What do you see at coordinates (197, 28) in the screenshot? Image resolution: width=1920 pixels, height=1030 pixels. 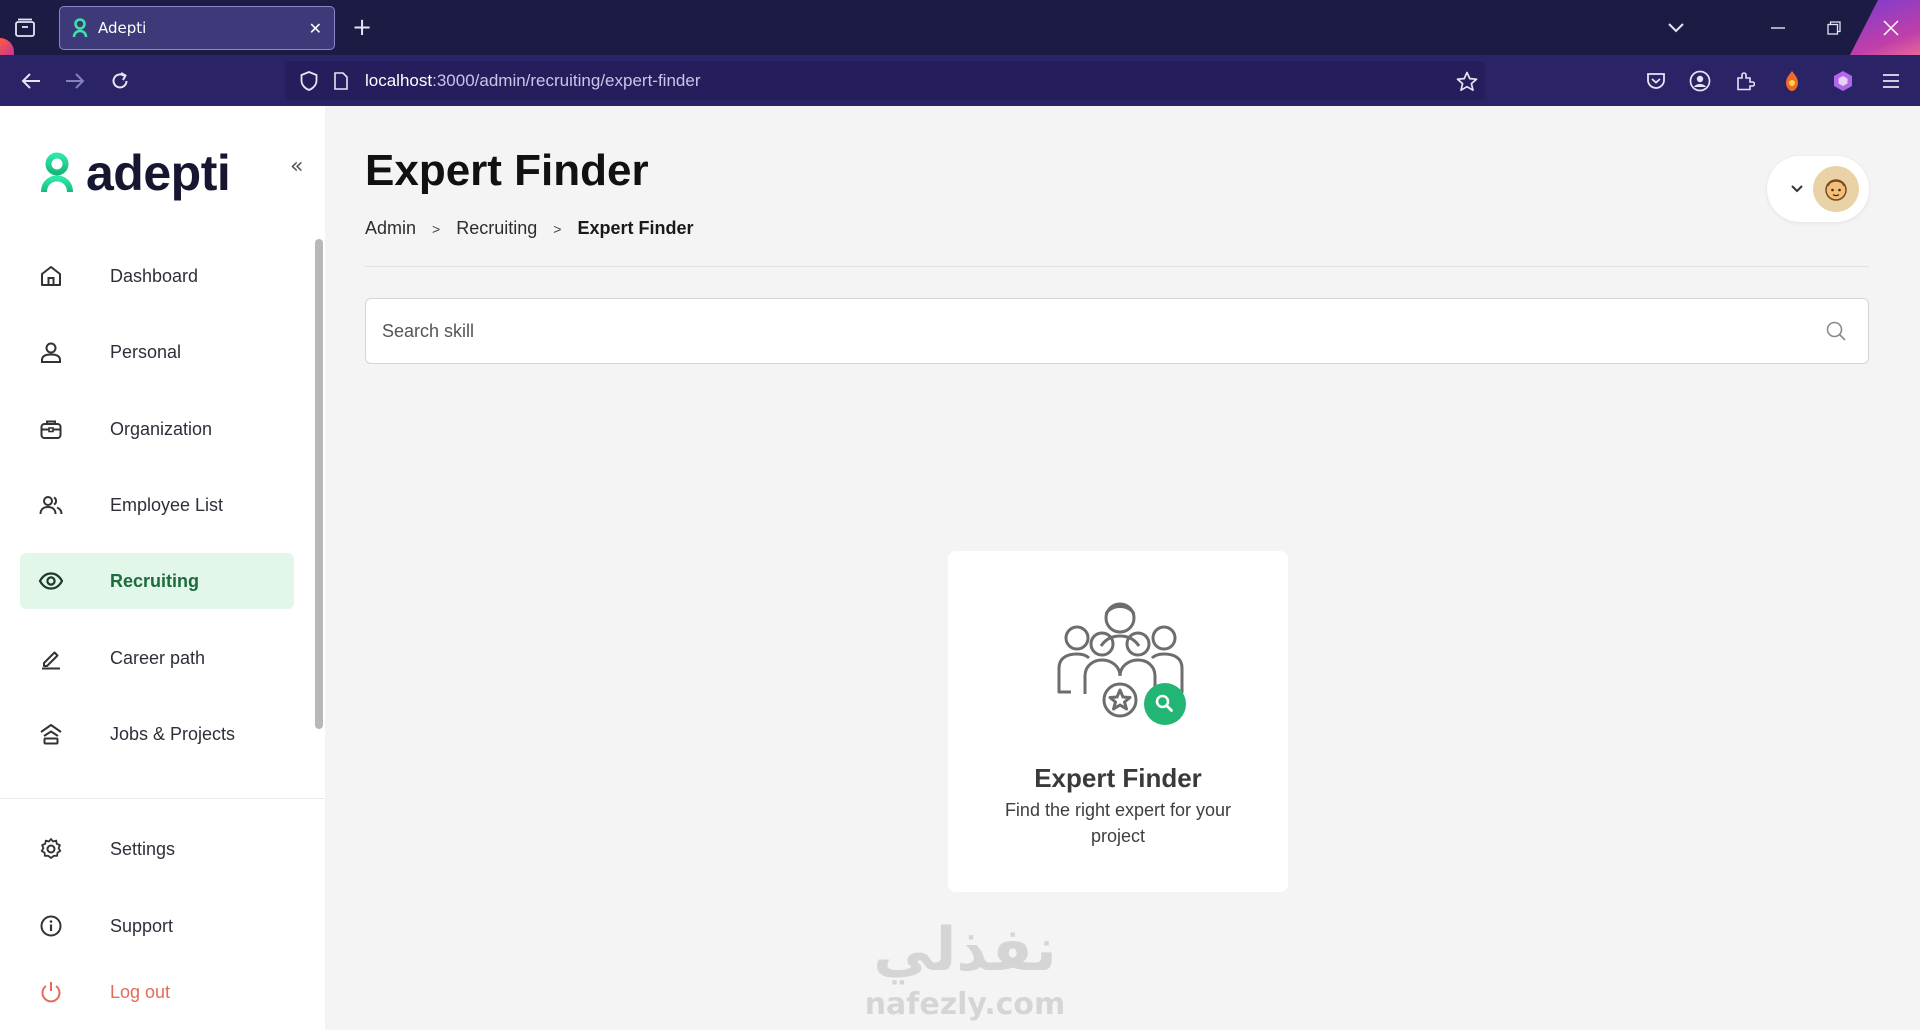 I see `browser-tab-adepti: Adepti ✕` at bounding box center [197, 28].